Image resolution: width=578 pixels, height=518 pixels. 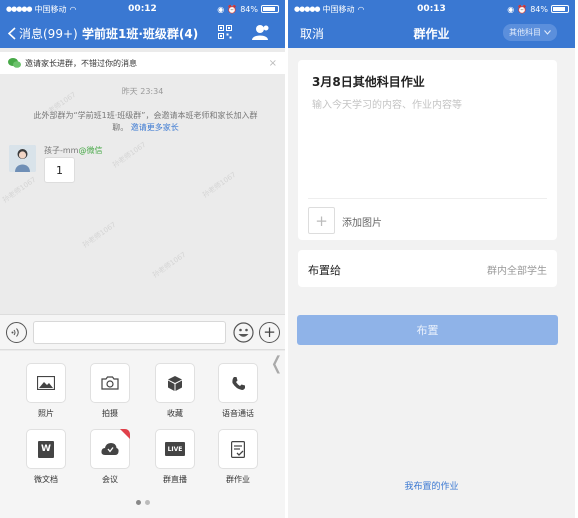 What do you see at coordinates (273, 63) in the screenshot?
I see `close-icon: ×` at bounding box center [273, 63].